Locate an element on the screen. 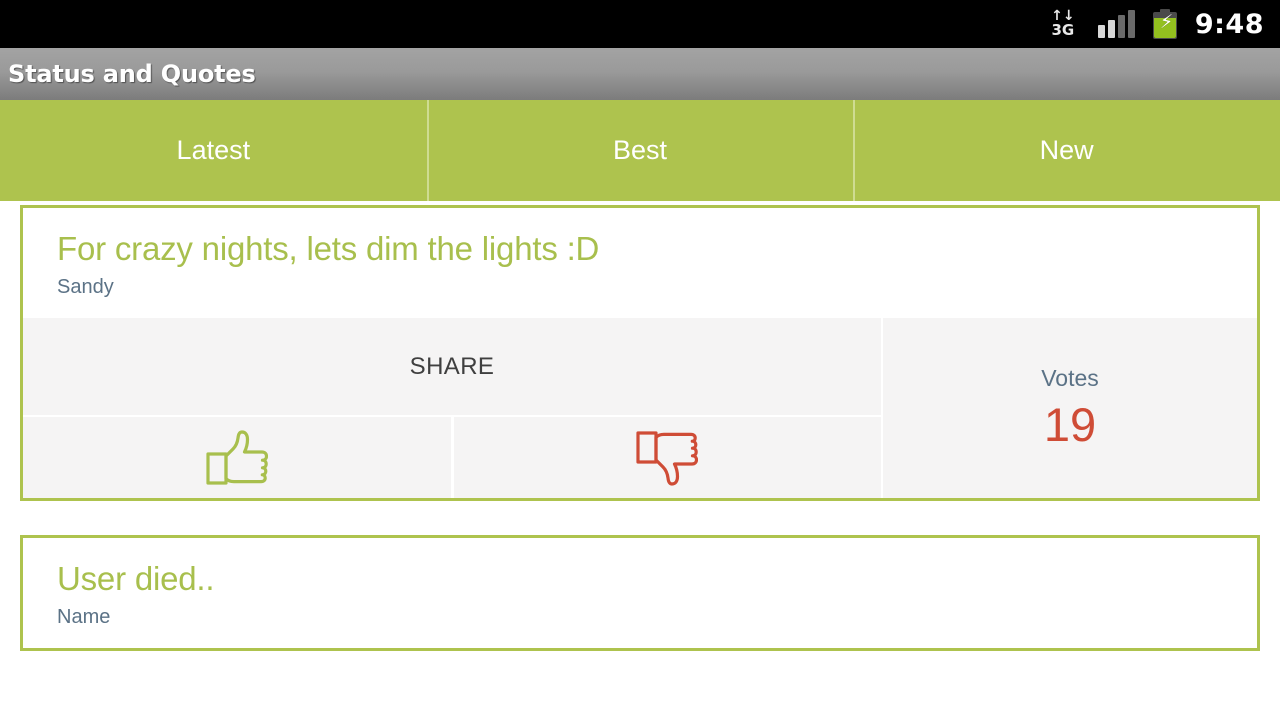  tab-latest-label: Latest is located at coordinates (213, 150).